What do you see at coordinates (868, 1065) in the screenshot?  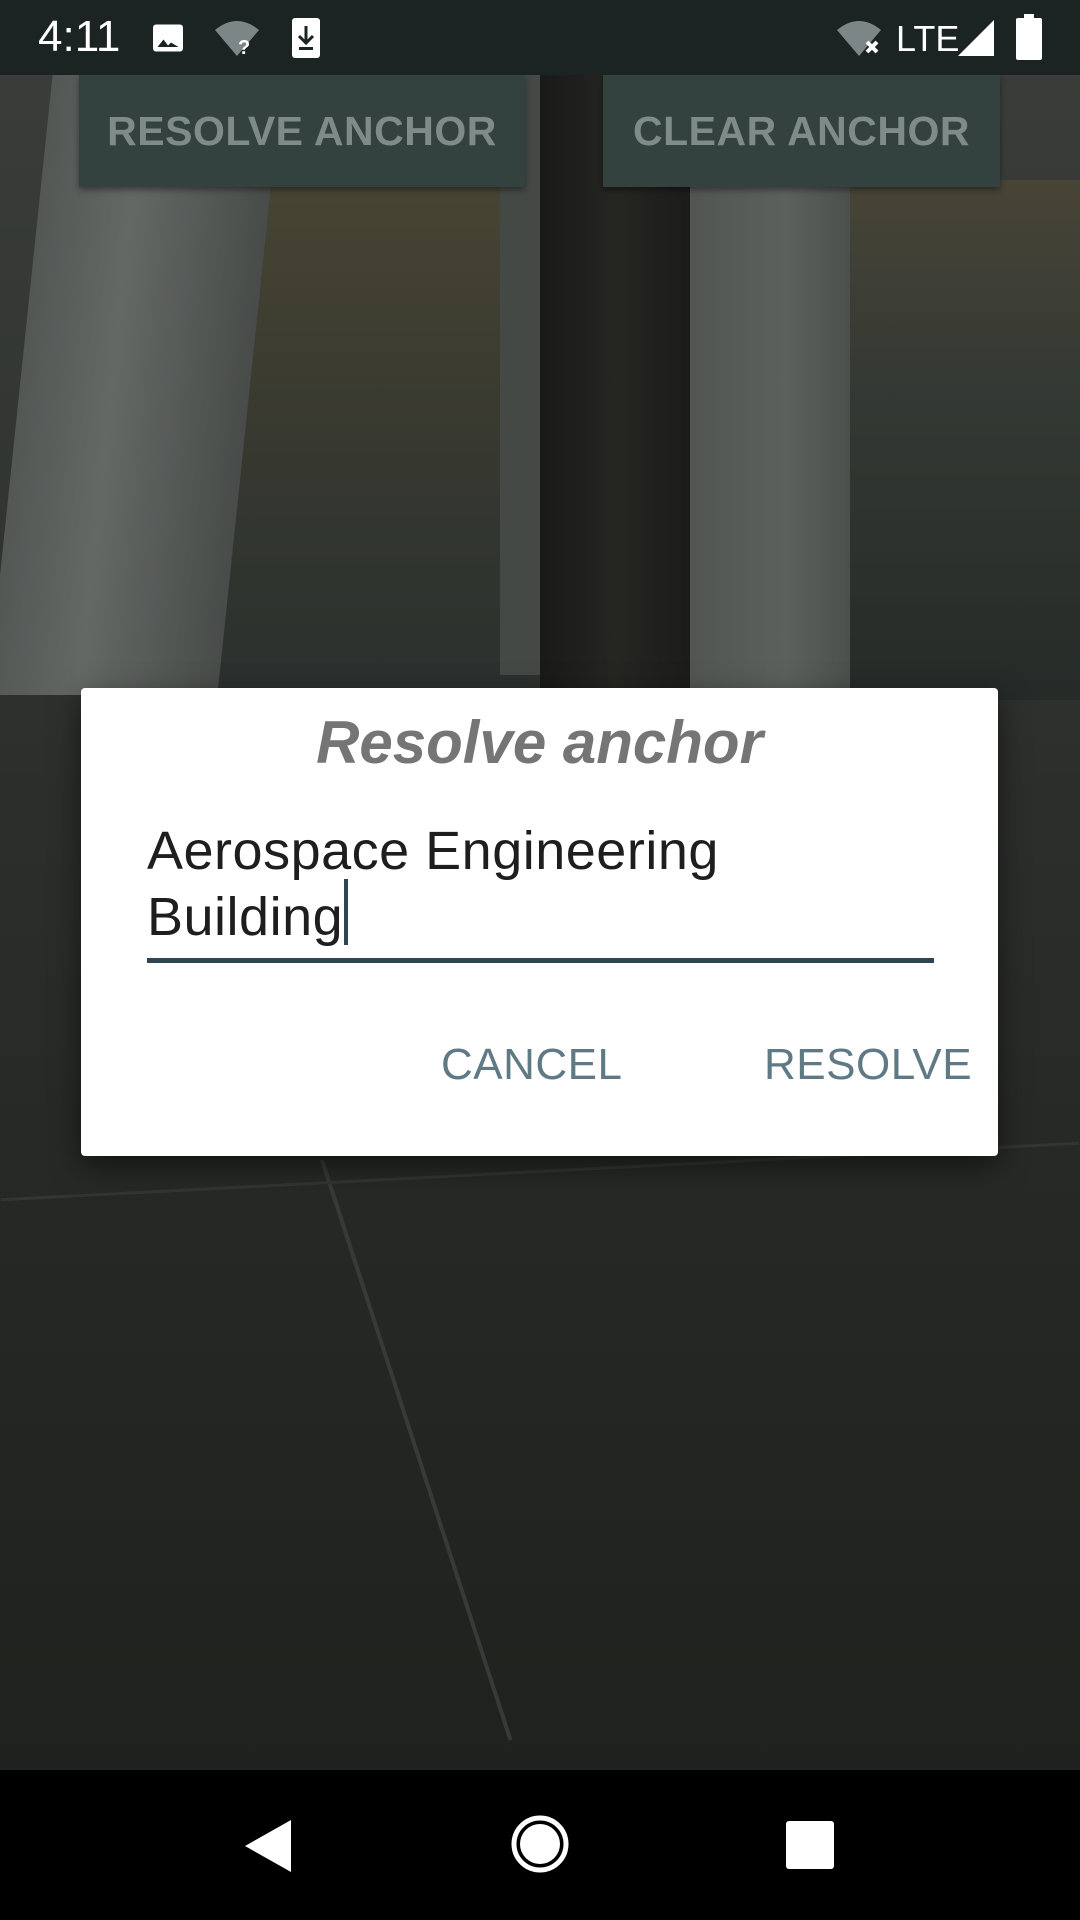 I see `resolve-button: RESOLVE` at bounding box center [868, 1065].